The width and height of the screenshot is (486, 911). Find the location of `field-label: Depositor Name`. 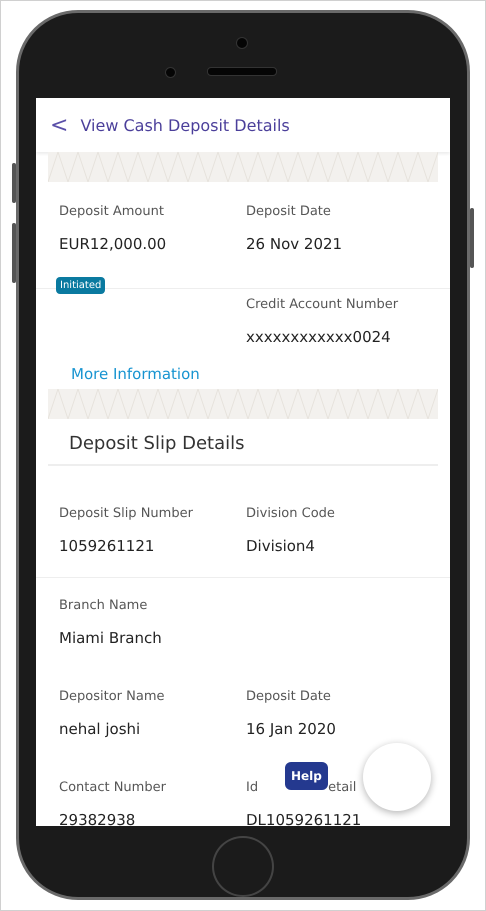

field-label: Depositor Name is located at coordinates (111, 696).